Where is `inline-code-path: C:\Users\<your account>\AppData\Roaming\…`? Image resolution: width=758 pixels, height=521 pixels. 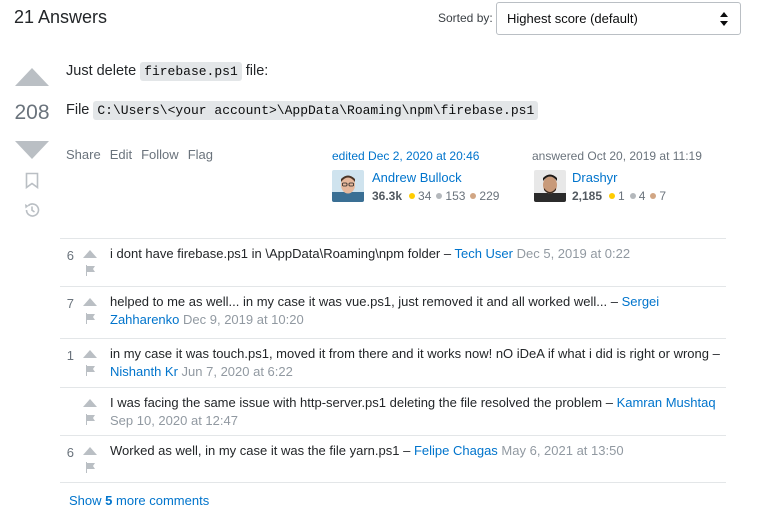
inline-code-path: C:\Users\<your account>\AppData\Roaming\… is located at coordinates (316, 110).